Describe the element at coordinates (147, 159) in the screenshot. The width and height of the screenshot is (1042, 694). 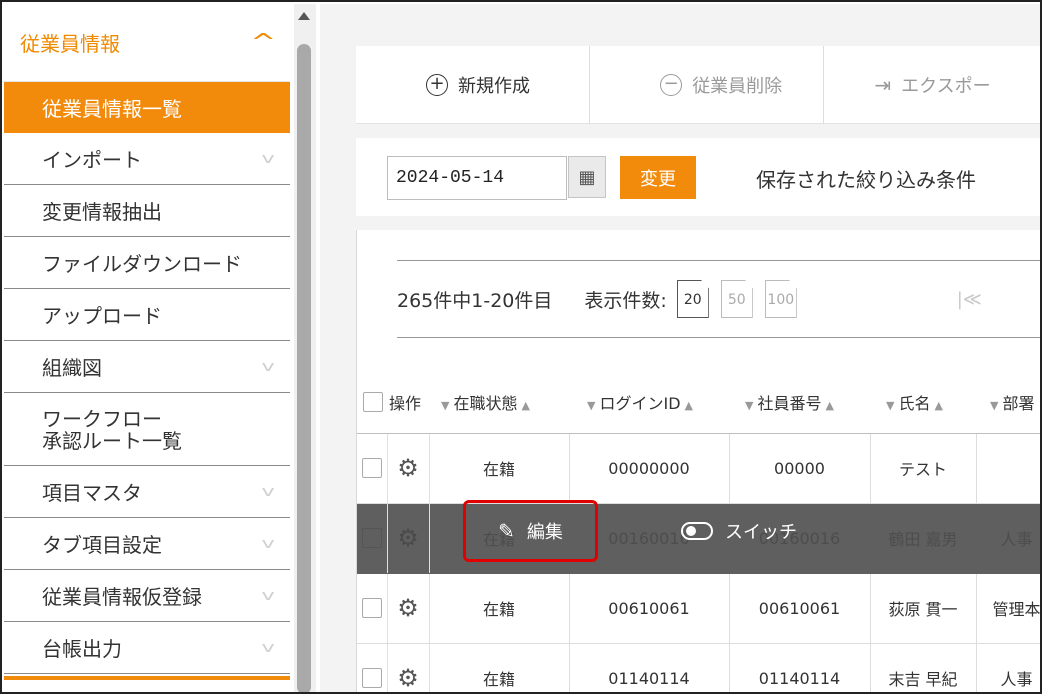
I see `sidebar-item-import: インポート v` at that location.